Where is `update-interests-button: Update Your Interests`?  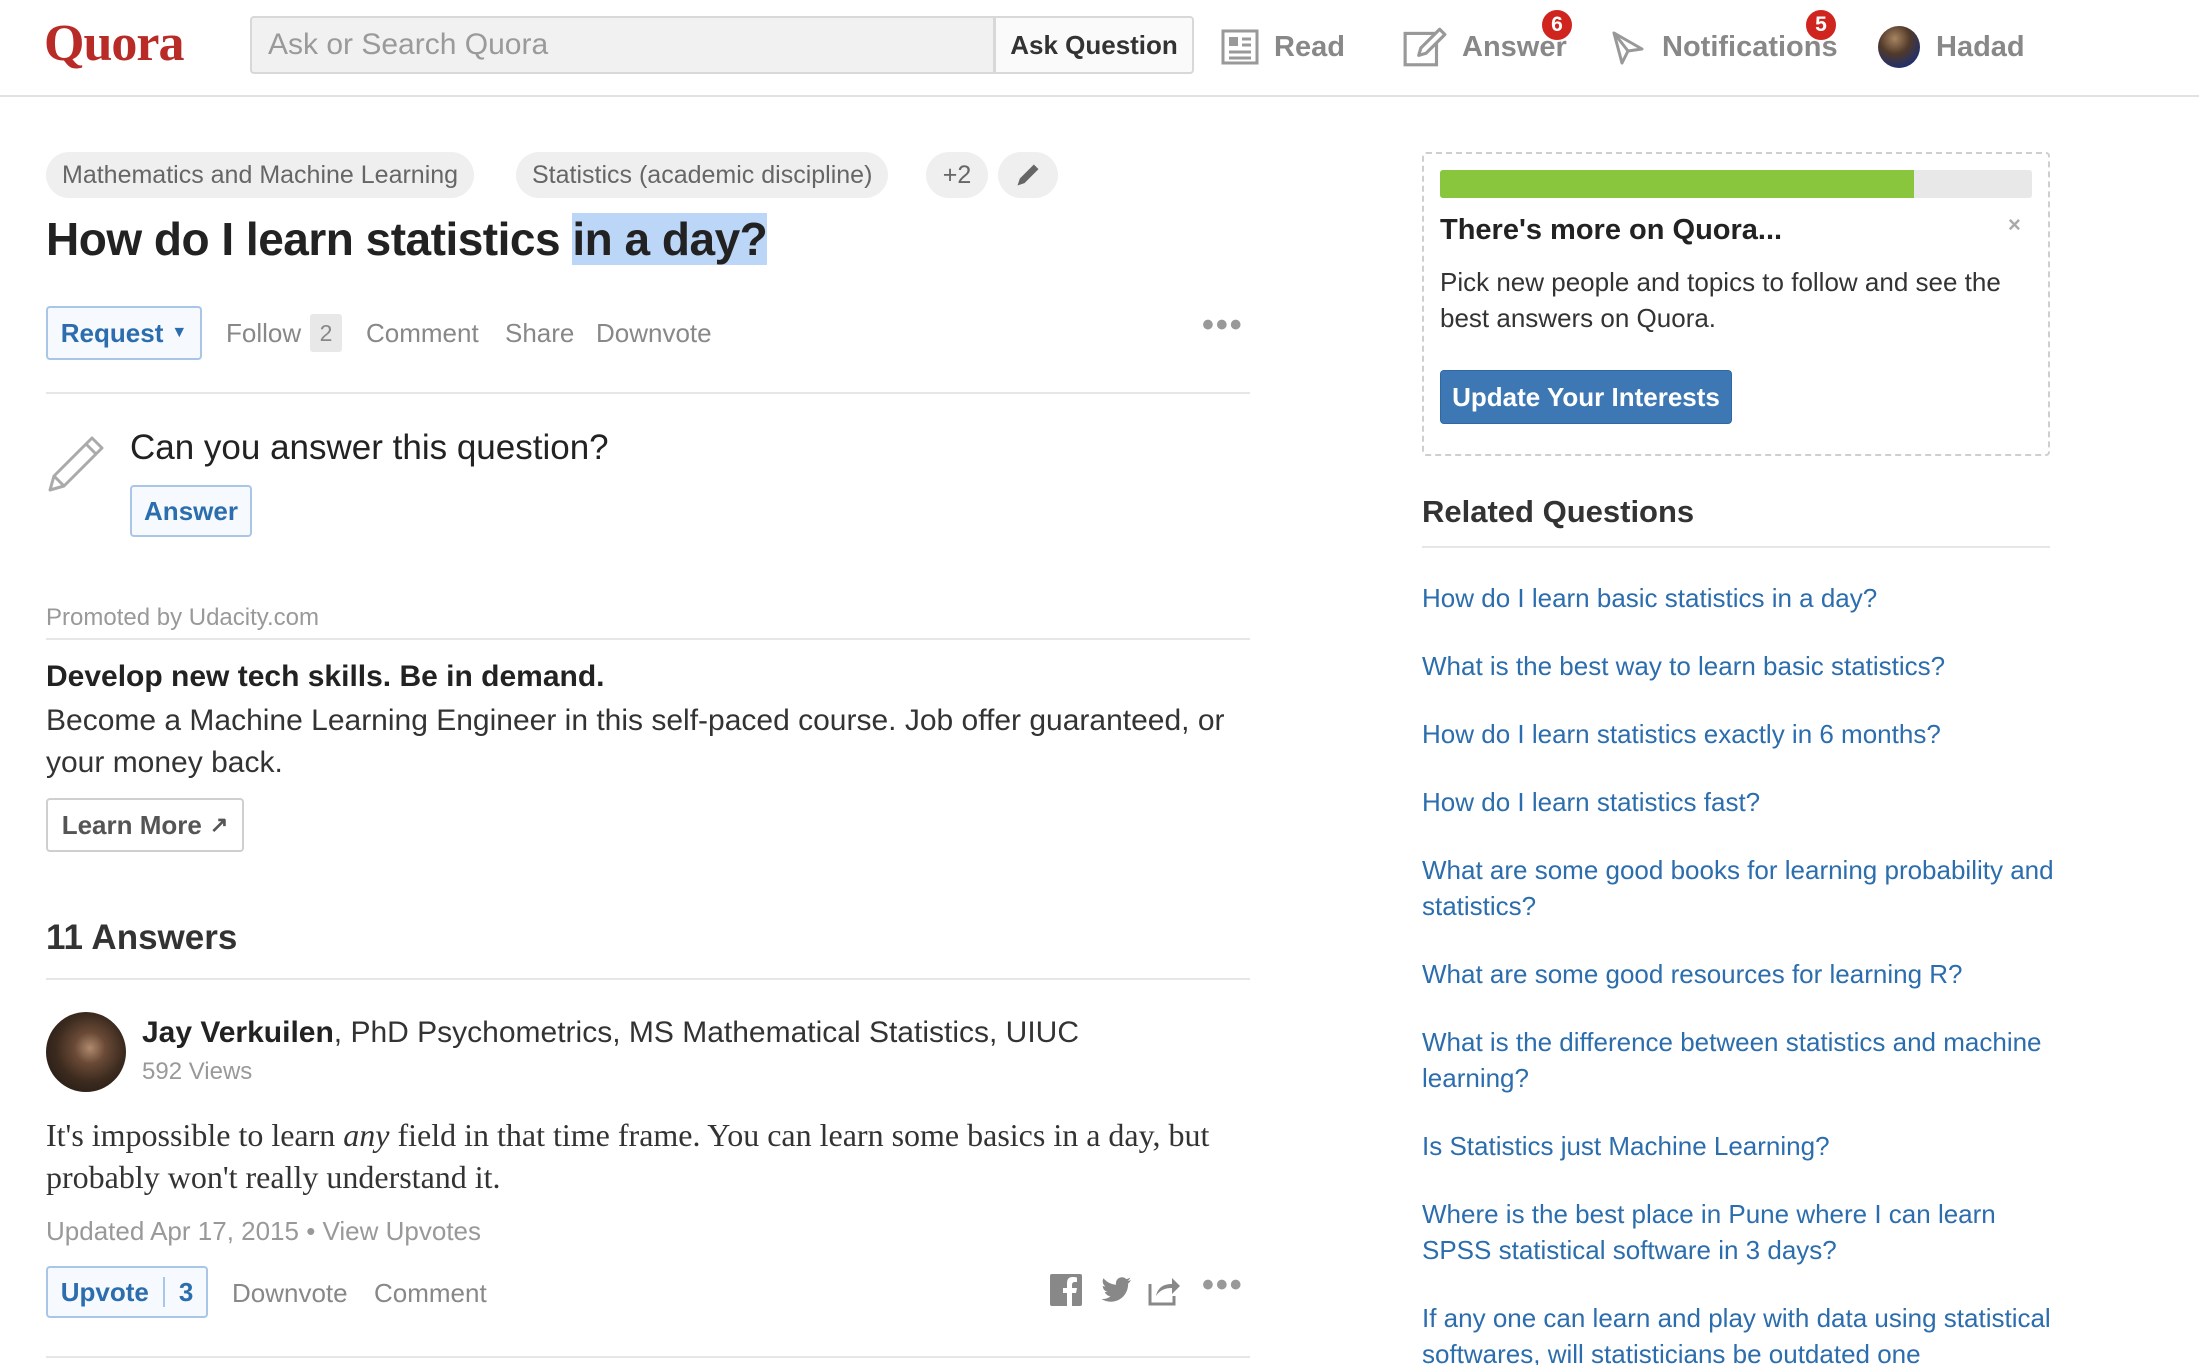
update-interests-button: Update Your Interests is located at coordinates (1586, 397).